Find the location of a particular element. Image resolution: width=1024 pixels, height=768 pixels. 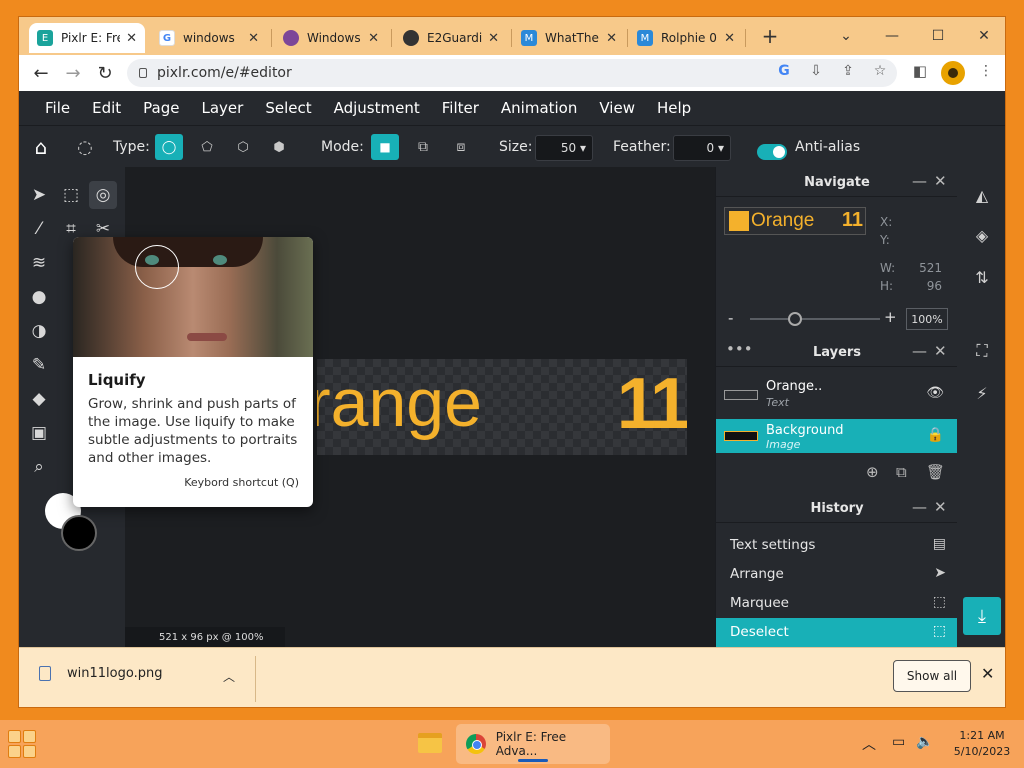

download-item: win11logo.png is located at coordinates (100, 673).